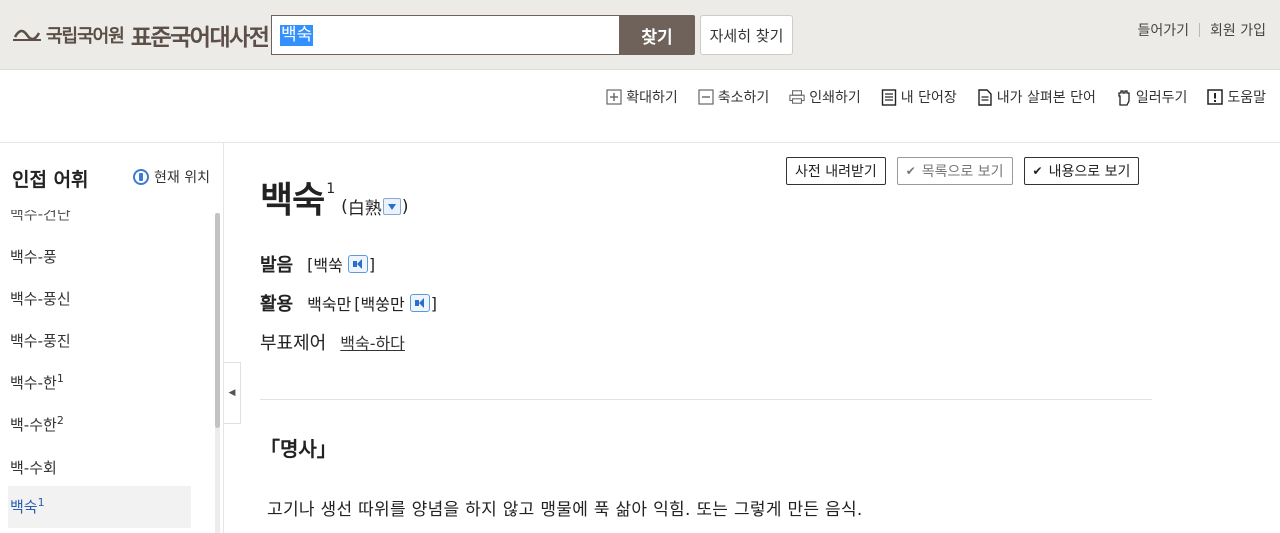  Describe the element at coordinates (328, 265) in the screenshot. I see `pronunciation-value: 백쑥` at that location.